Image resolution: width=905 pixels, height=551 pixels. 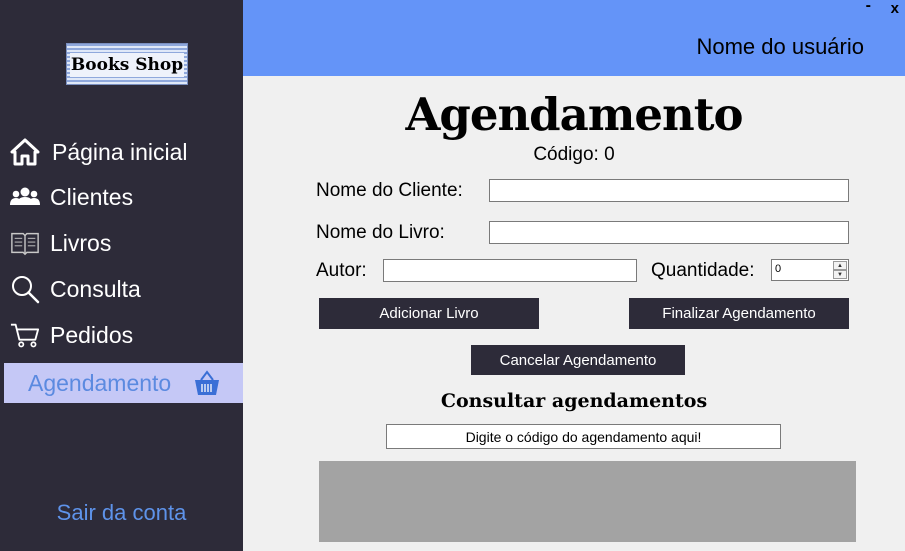 I want to click on sidebar-item-consulta: Consulta, so click(x=121, y=289).